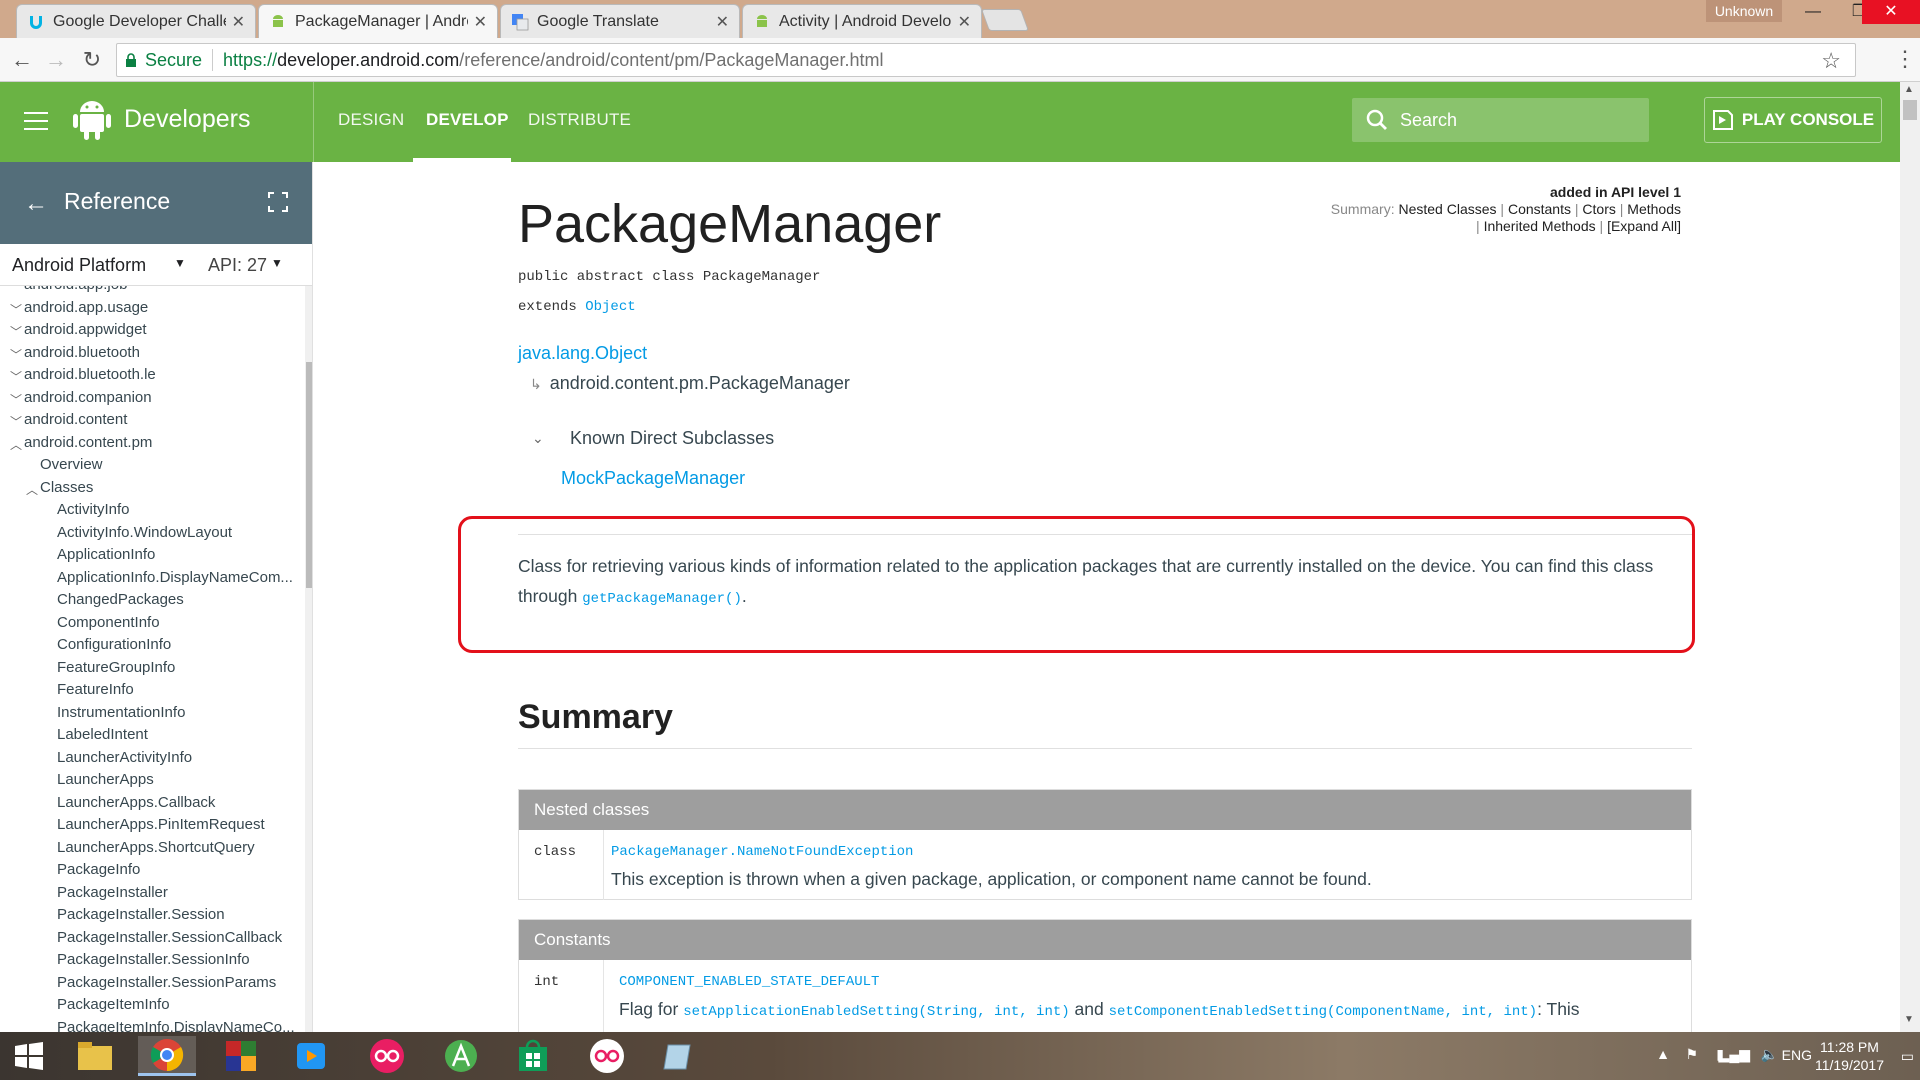 This screenshot has width=1920, height=1080. What do you see at coordinates (166, 982) in the screenshot?
I see `sidebar-item: PackageInstaller.SessionParams` at bounding box center [166, 982].